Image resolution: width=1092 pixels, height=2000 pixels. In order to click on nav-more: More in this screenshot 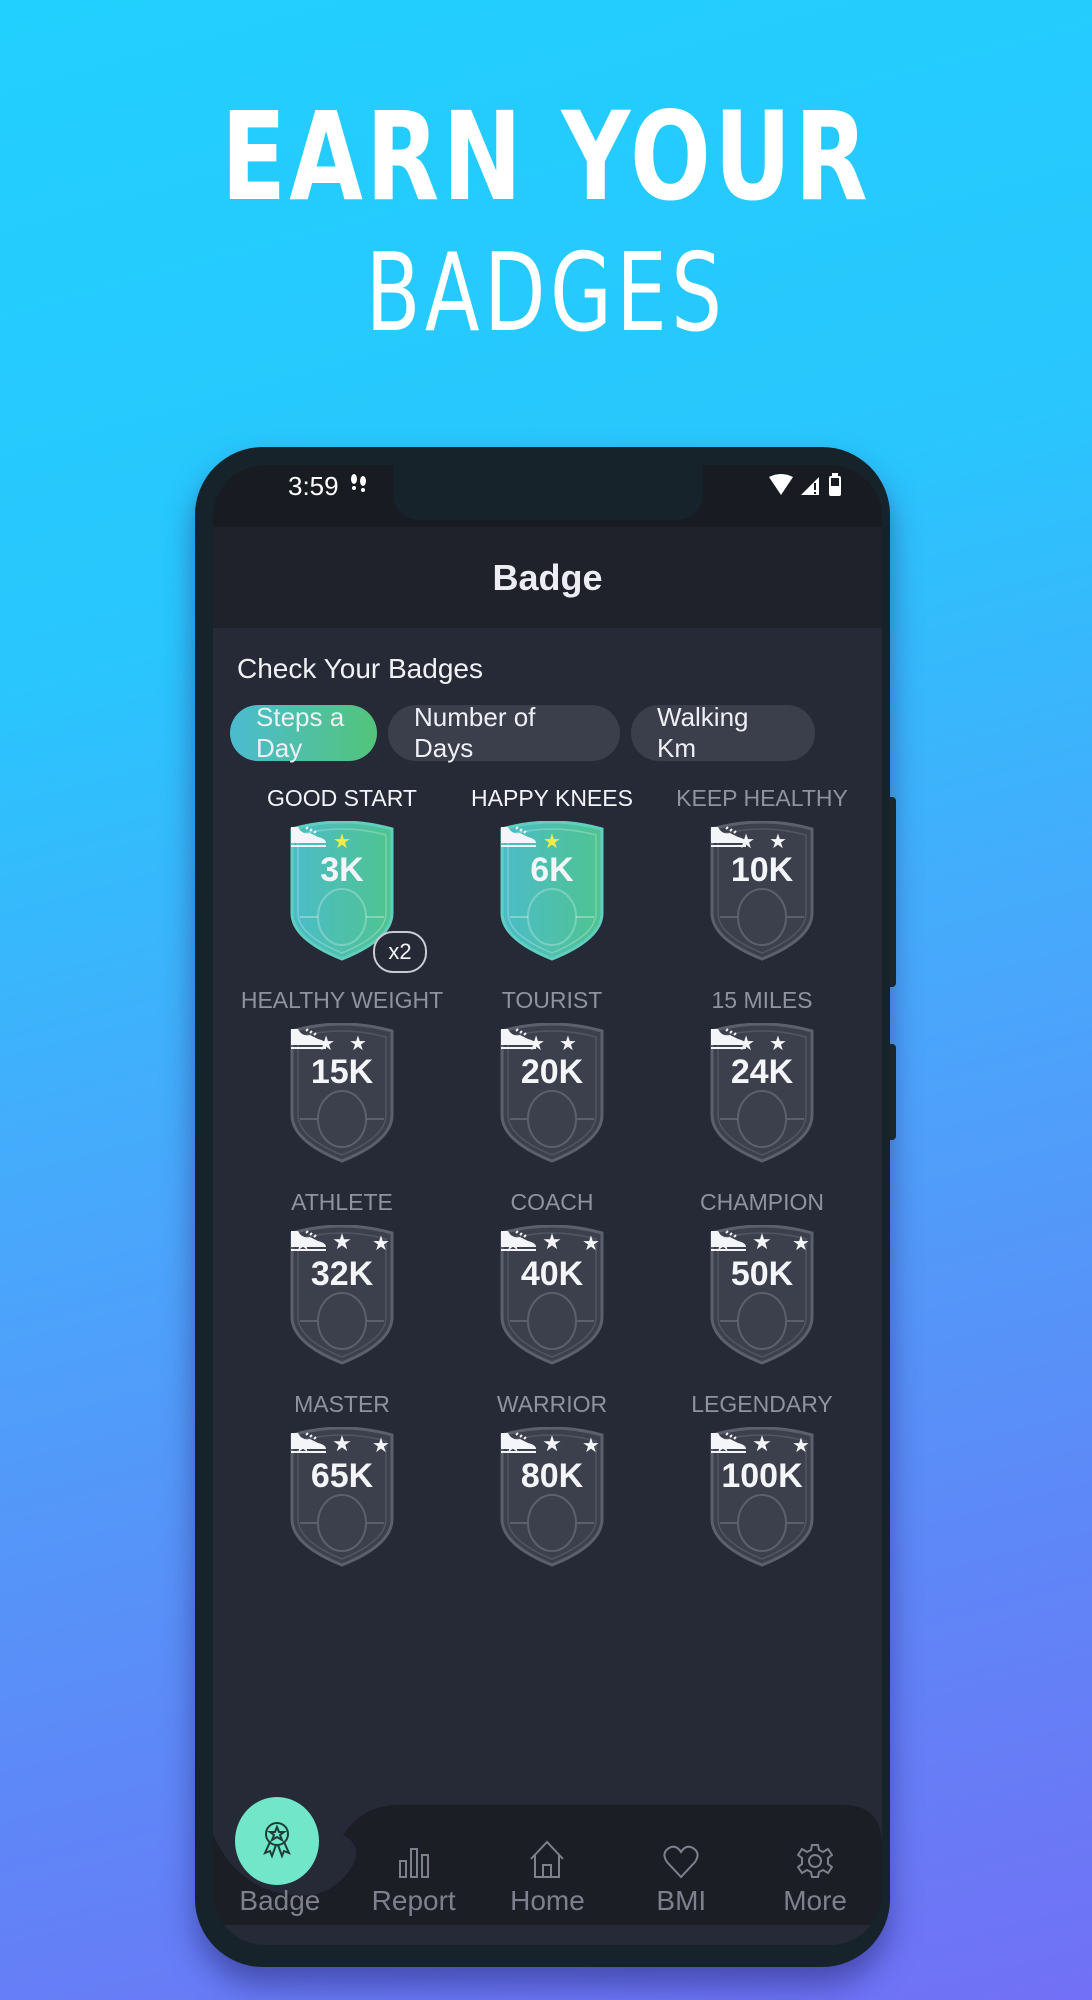, I will do `click(815, 1876)`.